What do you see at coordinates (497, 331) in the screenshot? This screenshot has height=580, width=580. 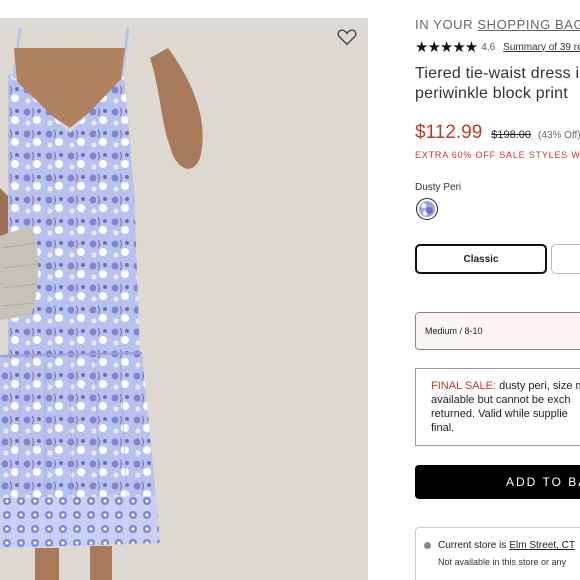 I see `size-selector: Medium / 8-10` at bounding box center [497, 331].